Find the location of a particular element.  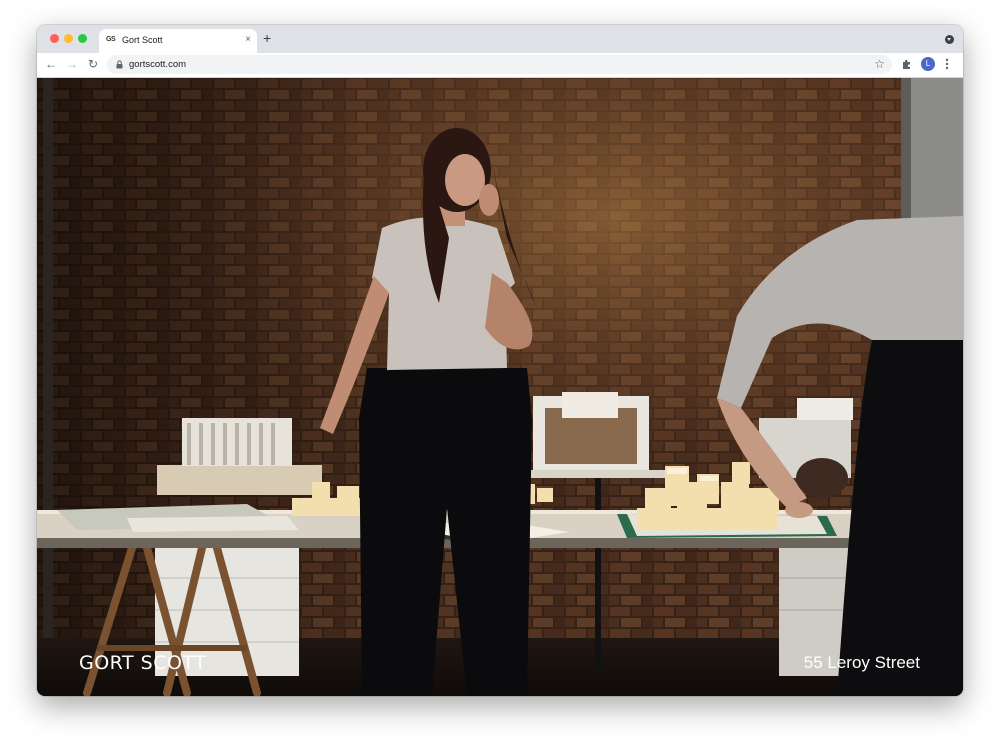

kebab-menu-icon is located at coordinates (947, 64).